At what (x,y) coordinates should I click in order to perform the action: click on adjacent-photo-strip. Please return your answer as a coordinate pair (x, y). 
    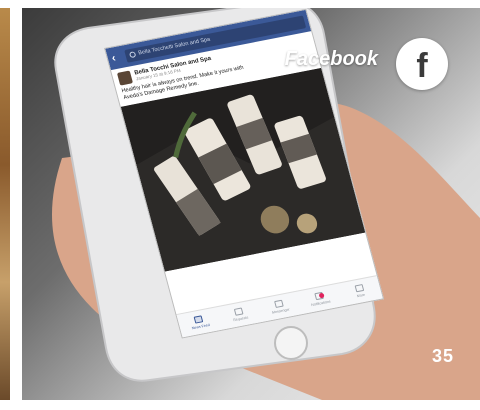
    Looking at the image, I should click on (5, 204).